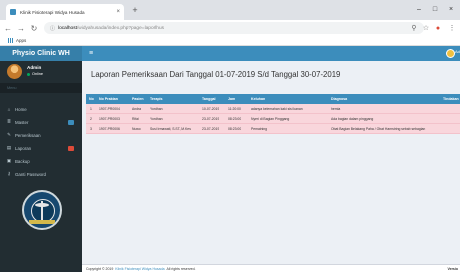 The height and width of the screenshot is (272, 460). What do you see at coordinates (438, 28) in the screenshot?
I see `extension-icon: ●` at bounding box center [438, 28].